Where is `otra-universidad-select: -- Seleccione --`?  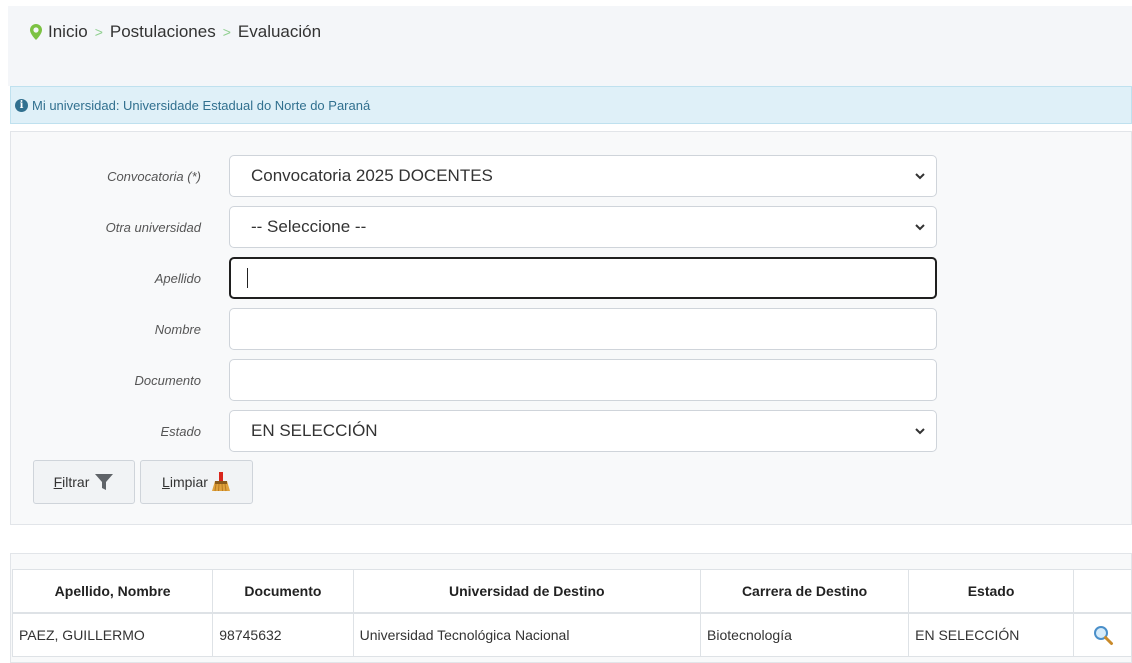 otra-universidad-select: -- Seleccione -- is located at coordinates (583, 227).